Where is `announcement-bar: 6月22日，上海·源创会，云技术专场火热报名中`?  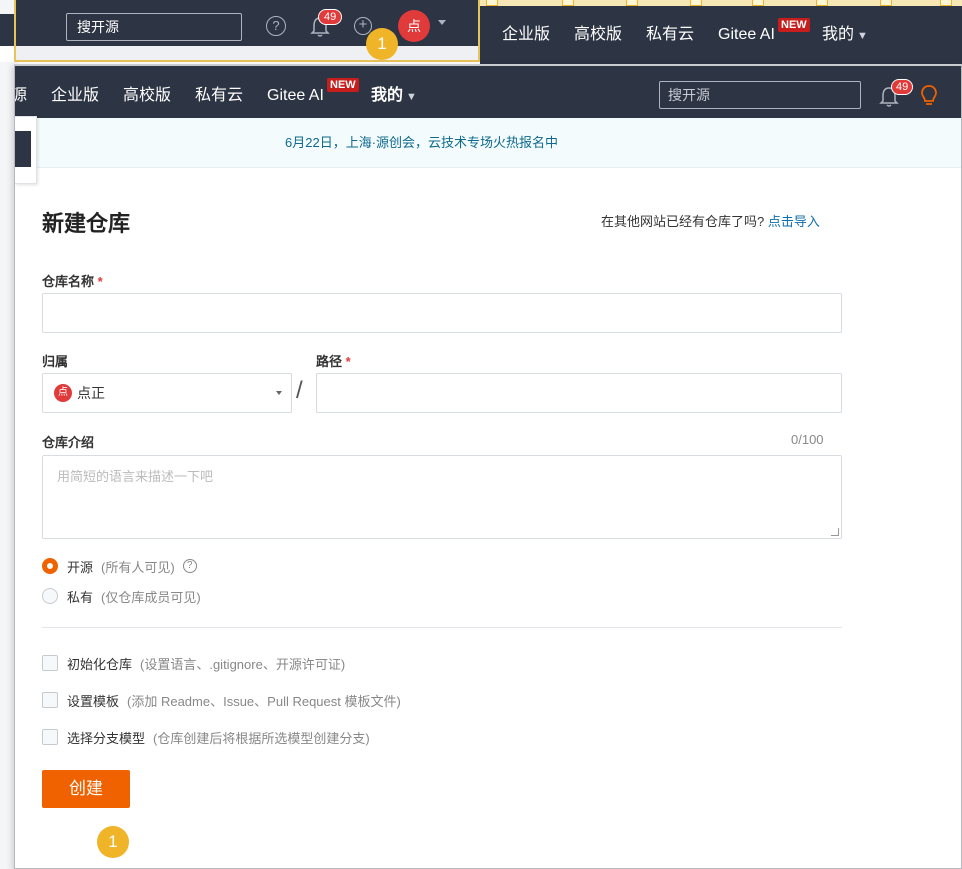
announcement-bar: 6月22日，上海·源创会，云技术专场火热报名中 is located at coordinates (488, 143).